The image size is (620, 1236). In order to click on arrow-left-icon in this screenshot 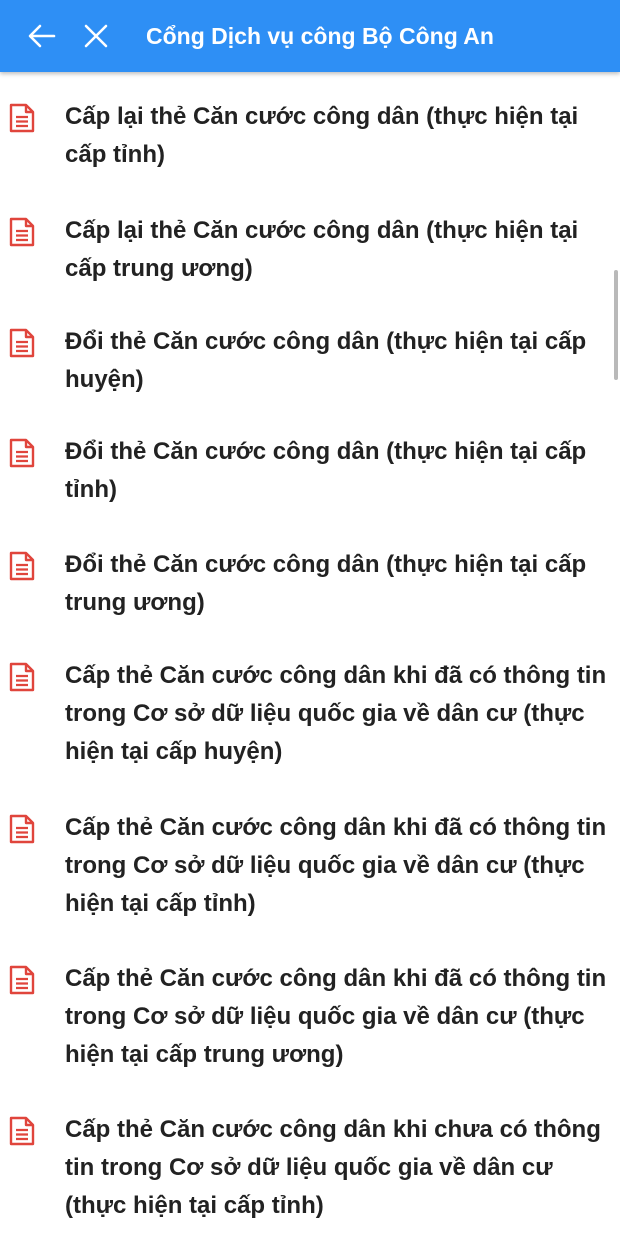, I will do `click(42, 36)`.